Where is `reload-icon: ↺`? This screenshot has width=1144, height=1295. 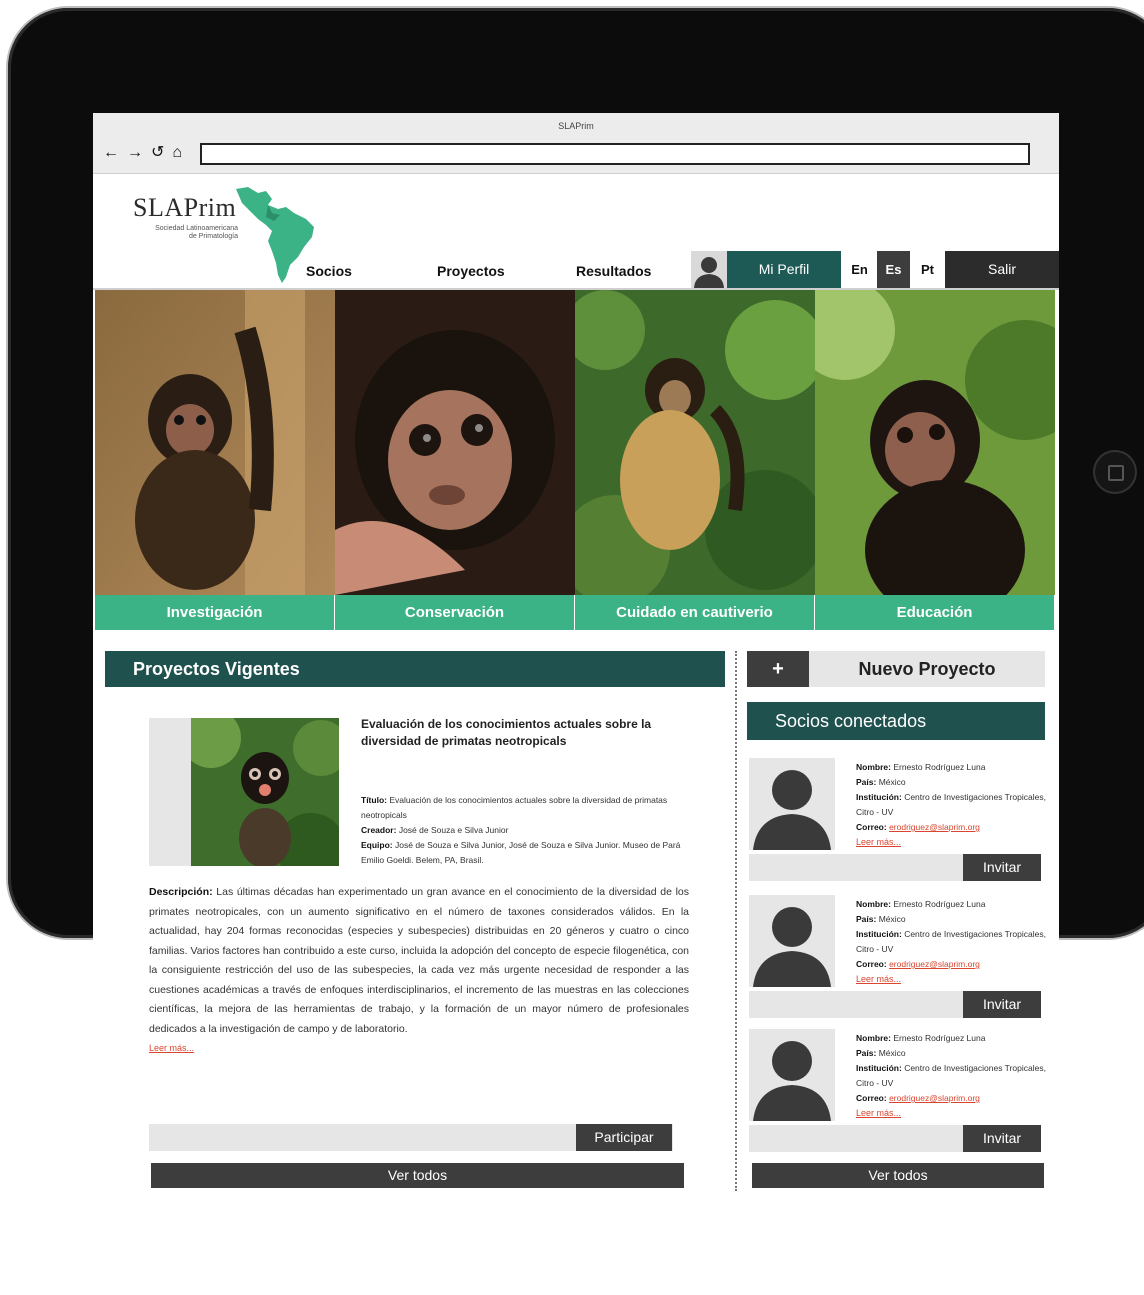
reload-icon: ↺ is located at coordinates (157, 153).